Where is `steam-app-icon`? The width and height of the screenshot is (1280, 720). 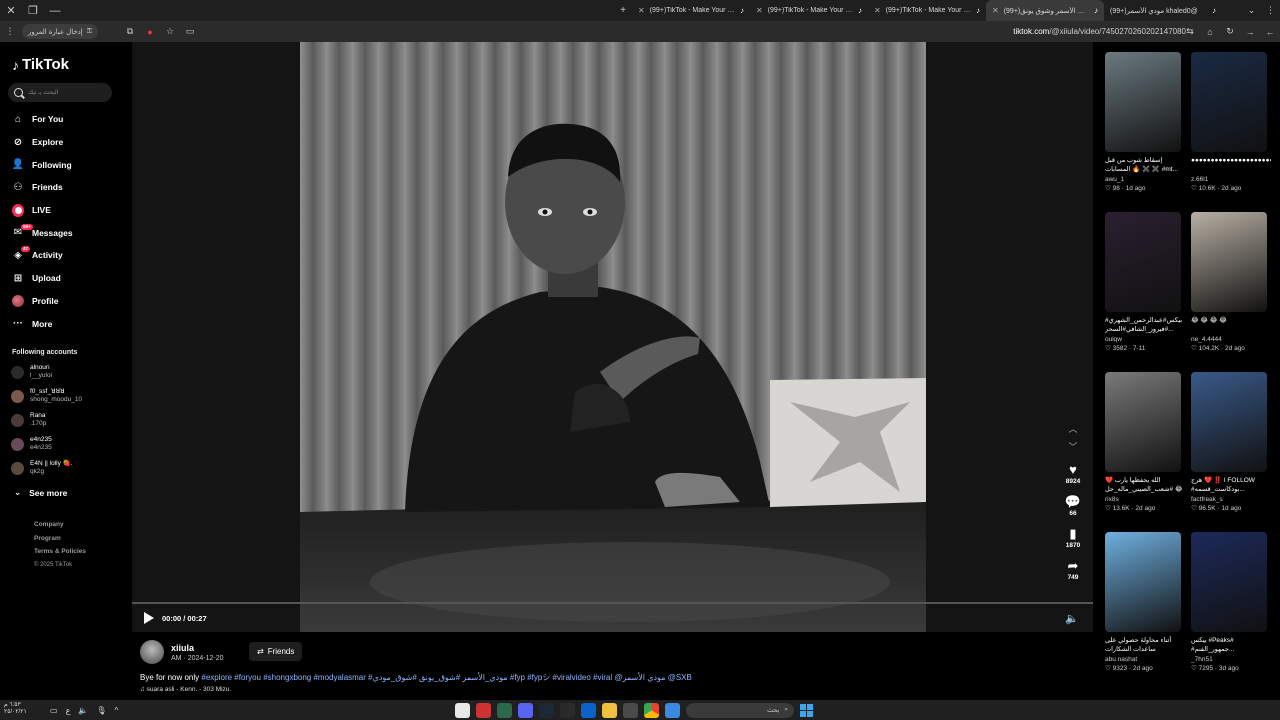
steam-app-icon is located at coordinates (546, 710).